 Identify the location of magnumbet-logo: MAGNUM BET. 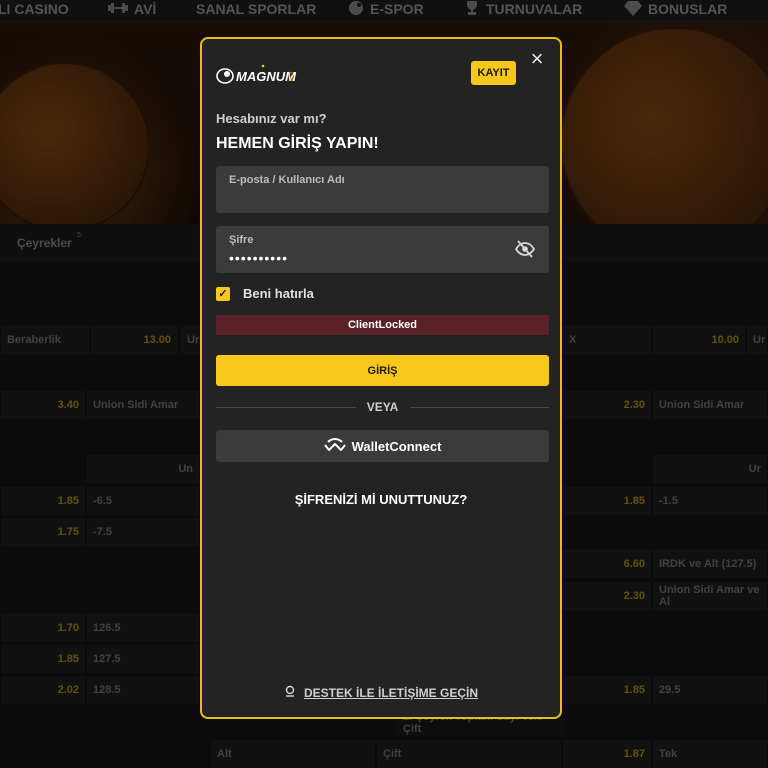
(257, 74).